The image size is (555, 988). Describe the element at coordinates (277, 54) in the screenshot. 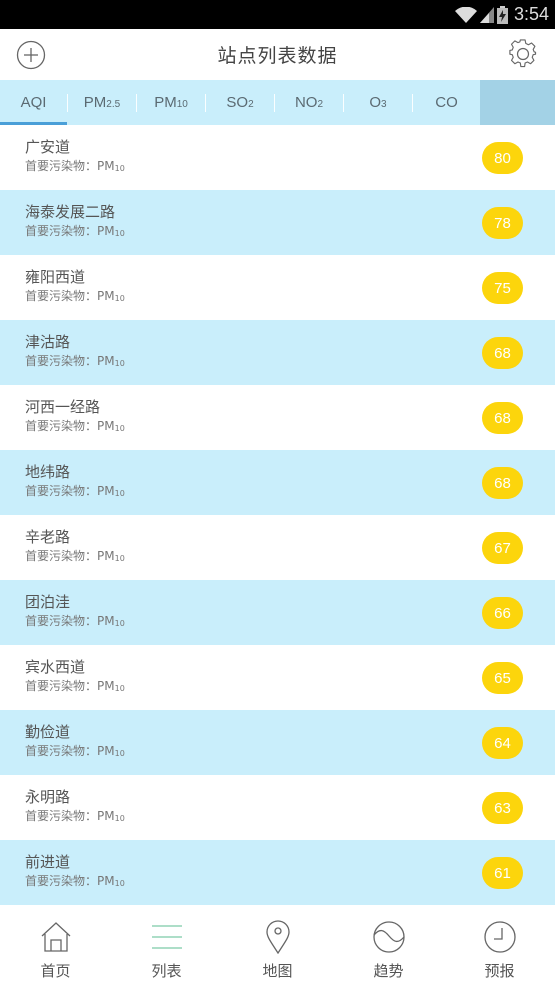

I see `app-header: 站点列表数据` at that location.